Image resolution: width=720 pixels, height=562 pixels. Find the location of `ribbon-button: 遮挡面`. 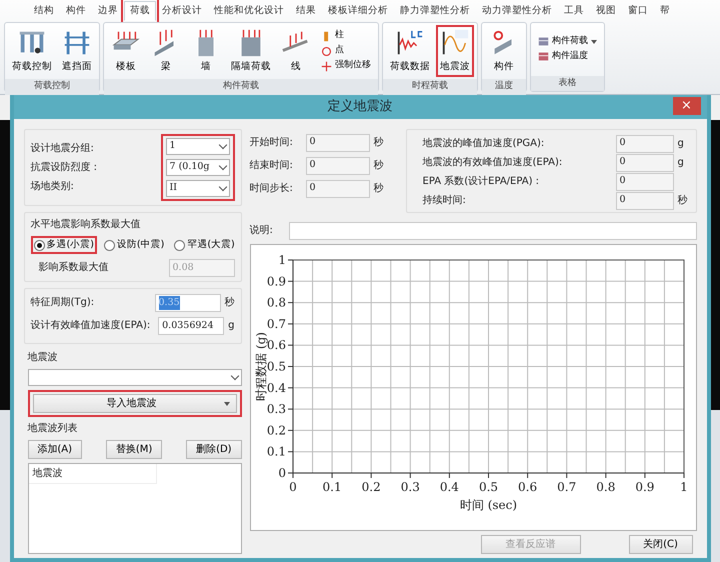

ribbon-button: 遮挡面 is located at coordinates (77, 51).